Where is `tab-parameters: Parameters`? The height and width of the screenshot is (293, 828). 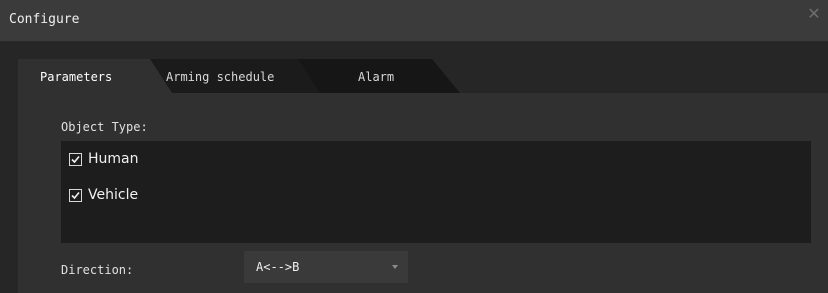
tab-parameters: Parameters is located at coordinates (98, 76).